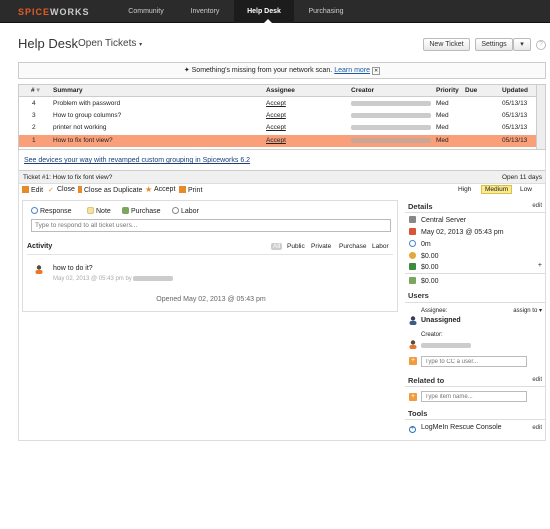 The height and width of the screenshot is (529, 550). Describe the element at coordinates (522, 177) in the screenshot. I see `ticket-open-duration: Open 11 days` at that location.